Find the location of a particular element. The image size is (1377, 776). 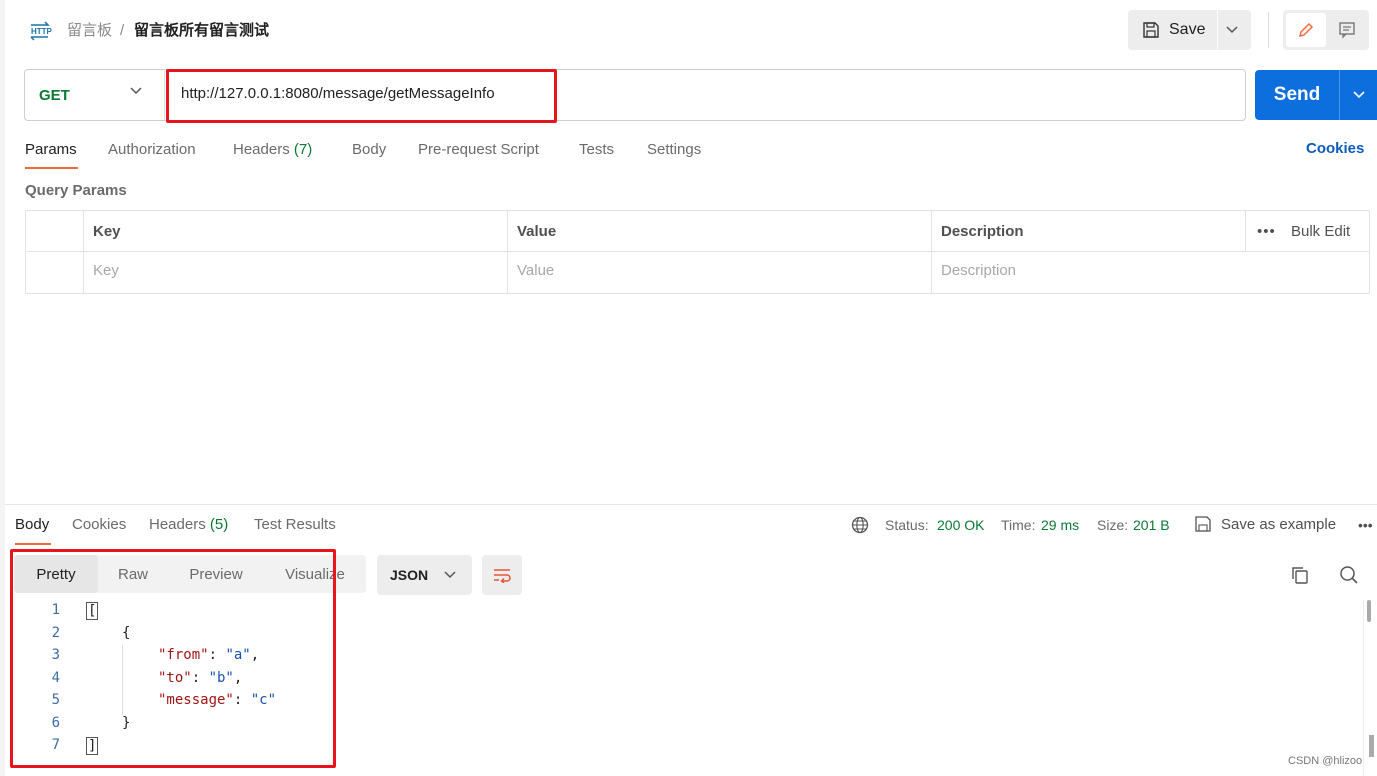

save-icon is located at coordinates (1151, 30).